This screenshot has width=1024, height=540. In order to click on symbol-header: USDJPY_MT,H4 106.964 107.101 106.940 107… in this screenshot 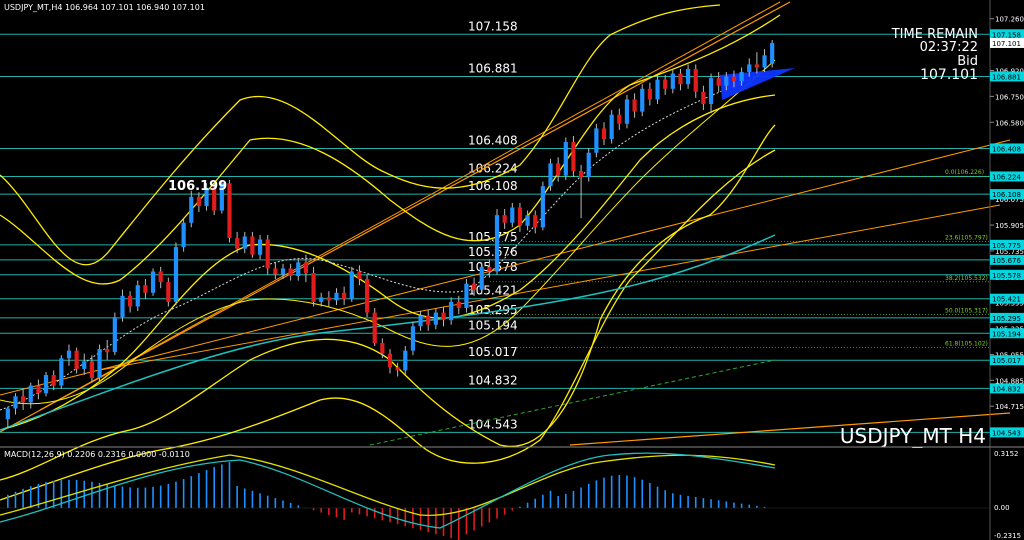, I will do `click(104, 7)`.